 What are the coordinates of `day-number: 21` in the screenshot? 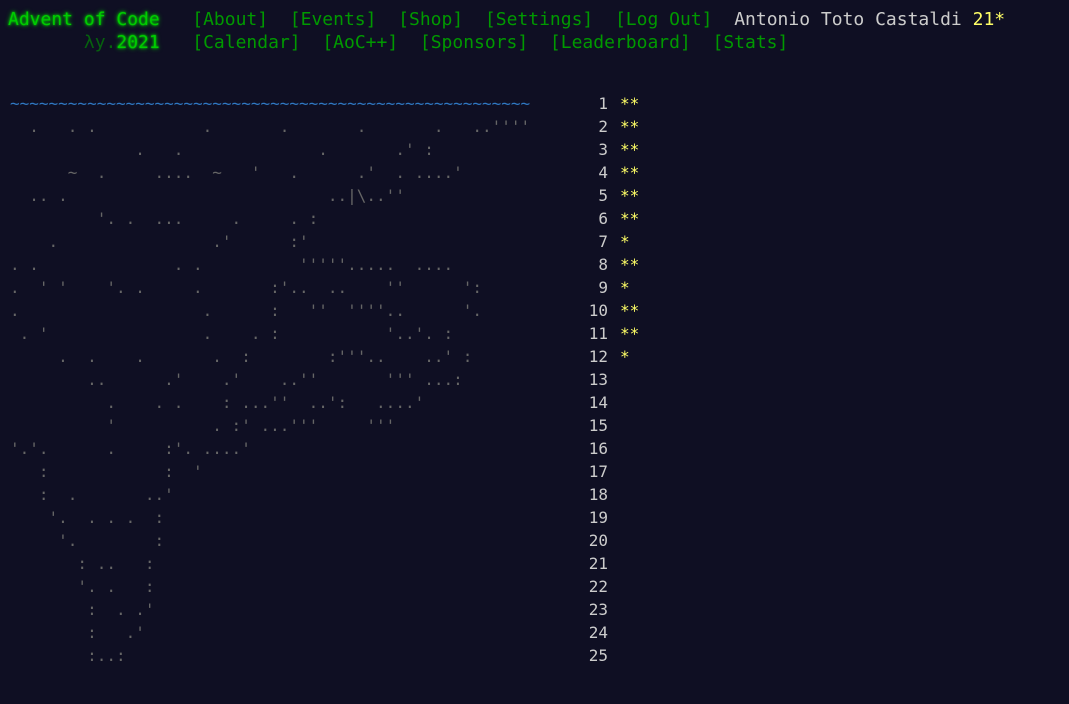 It's located at (598, 563).